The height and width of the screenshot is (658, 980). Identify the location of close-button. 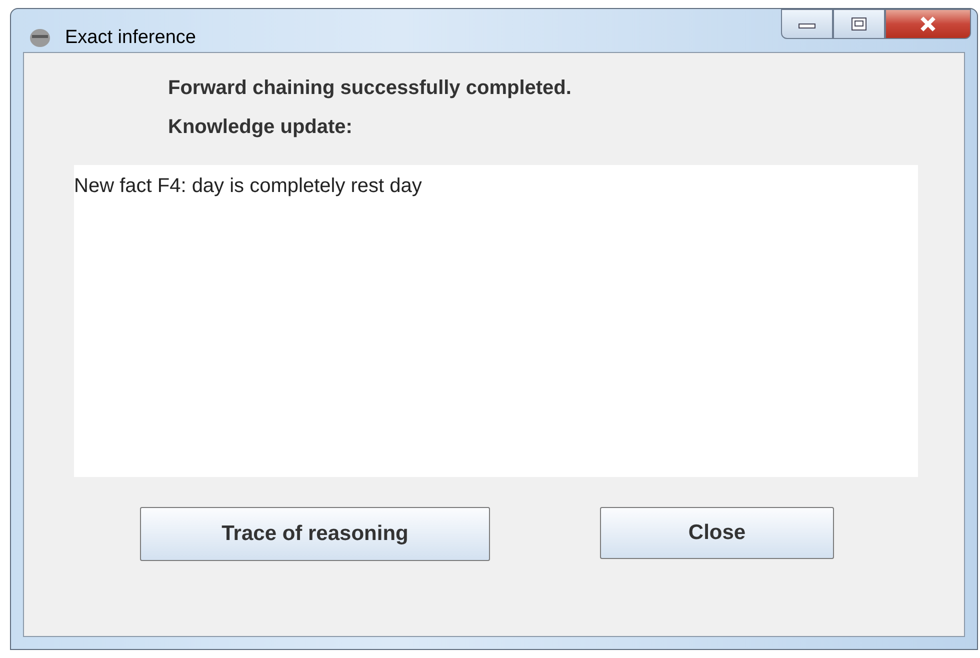
(928, 24).